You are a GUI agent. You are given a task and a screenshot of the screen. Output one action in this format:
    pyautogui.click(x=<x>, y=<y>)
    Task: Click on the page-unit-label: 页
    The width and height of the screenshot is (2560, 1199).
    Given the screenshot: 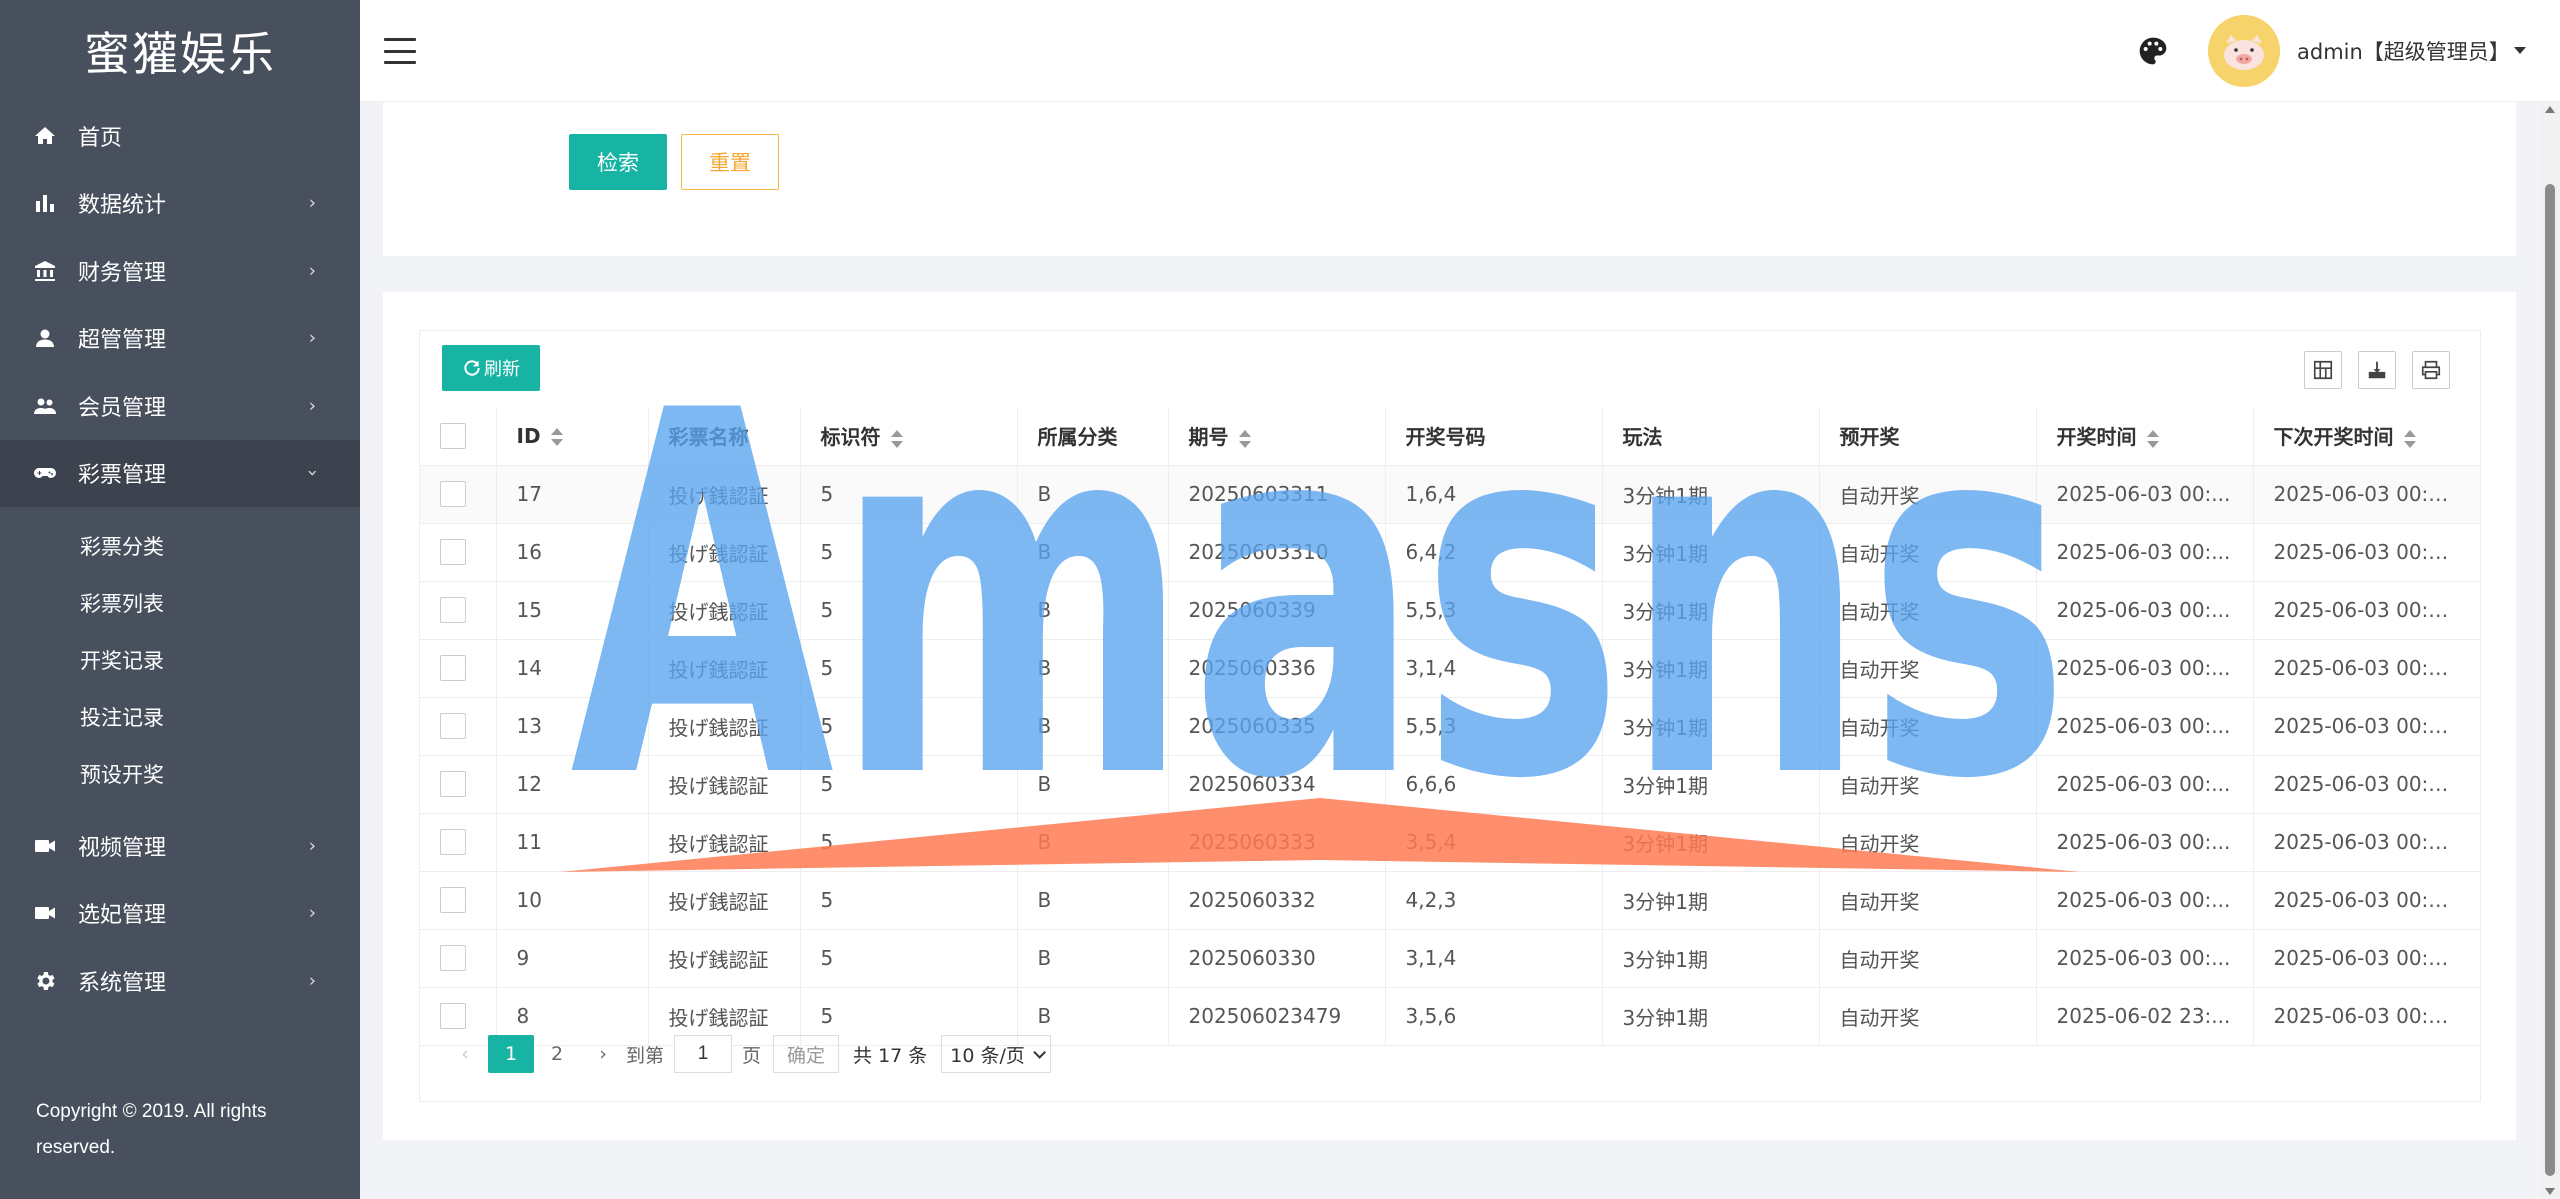 What is the action you would take?
    pyautogui.click(x=752, y=1055)
    